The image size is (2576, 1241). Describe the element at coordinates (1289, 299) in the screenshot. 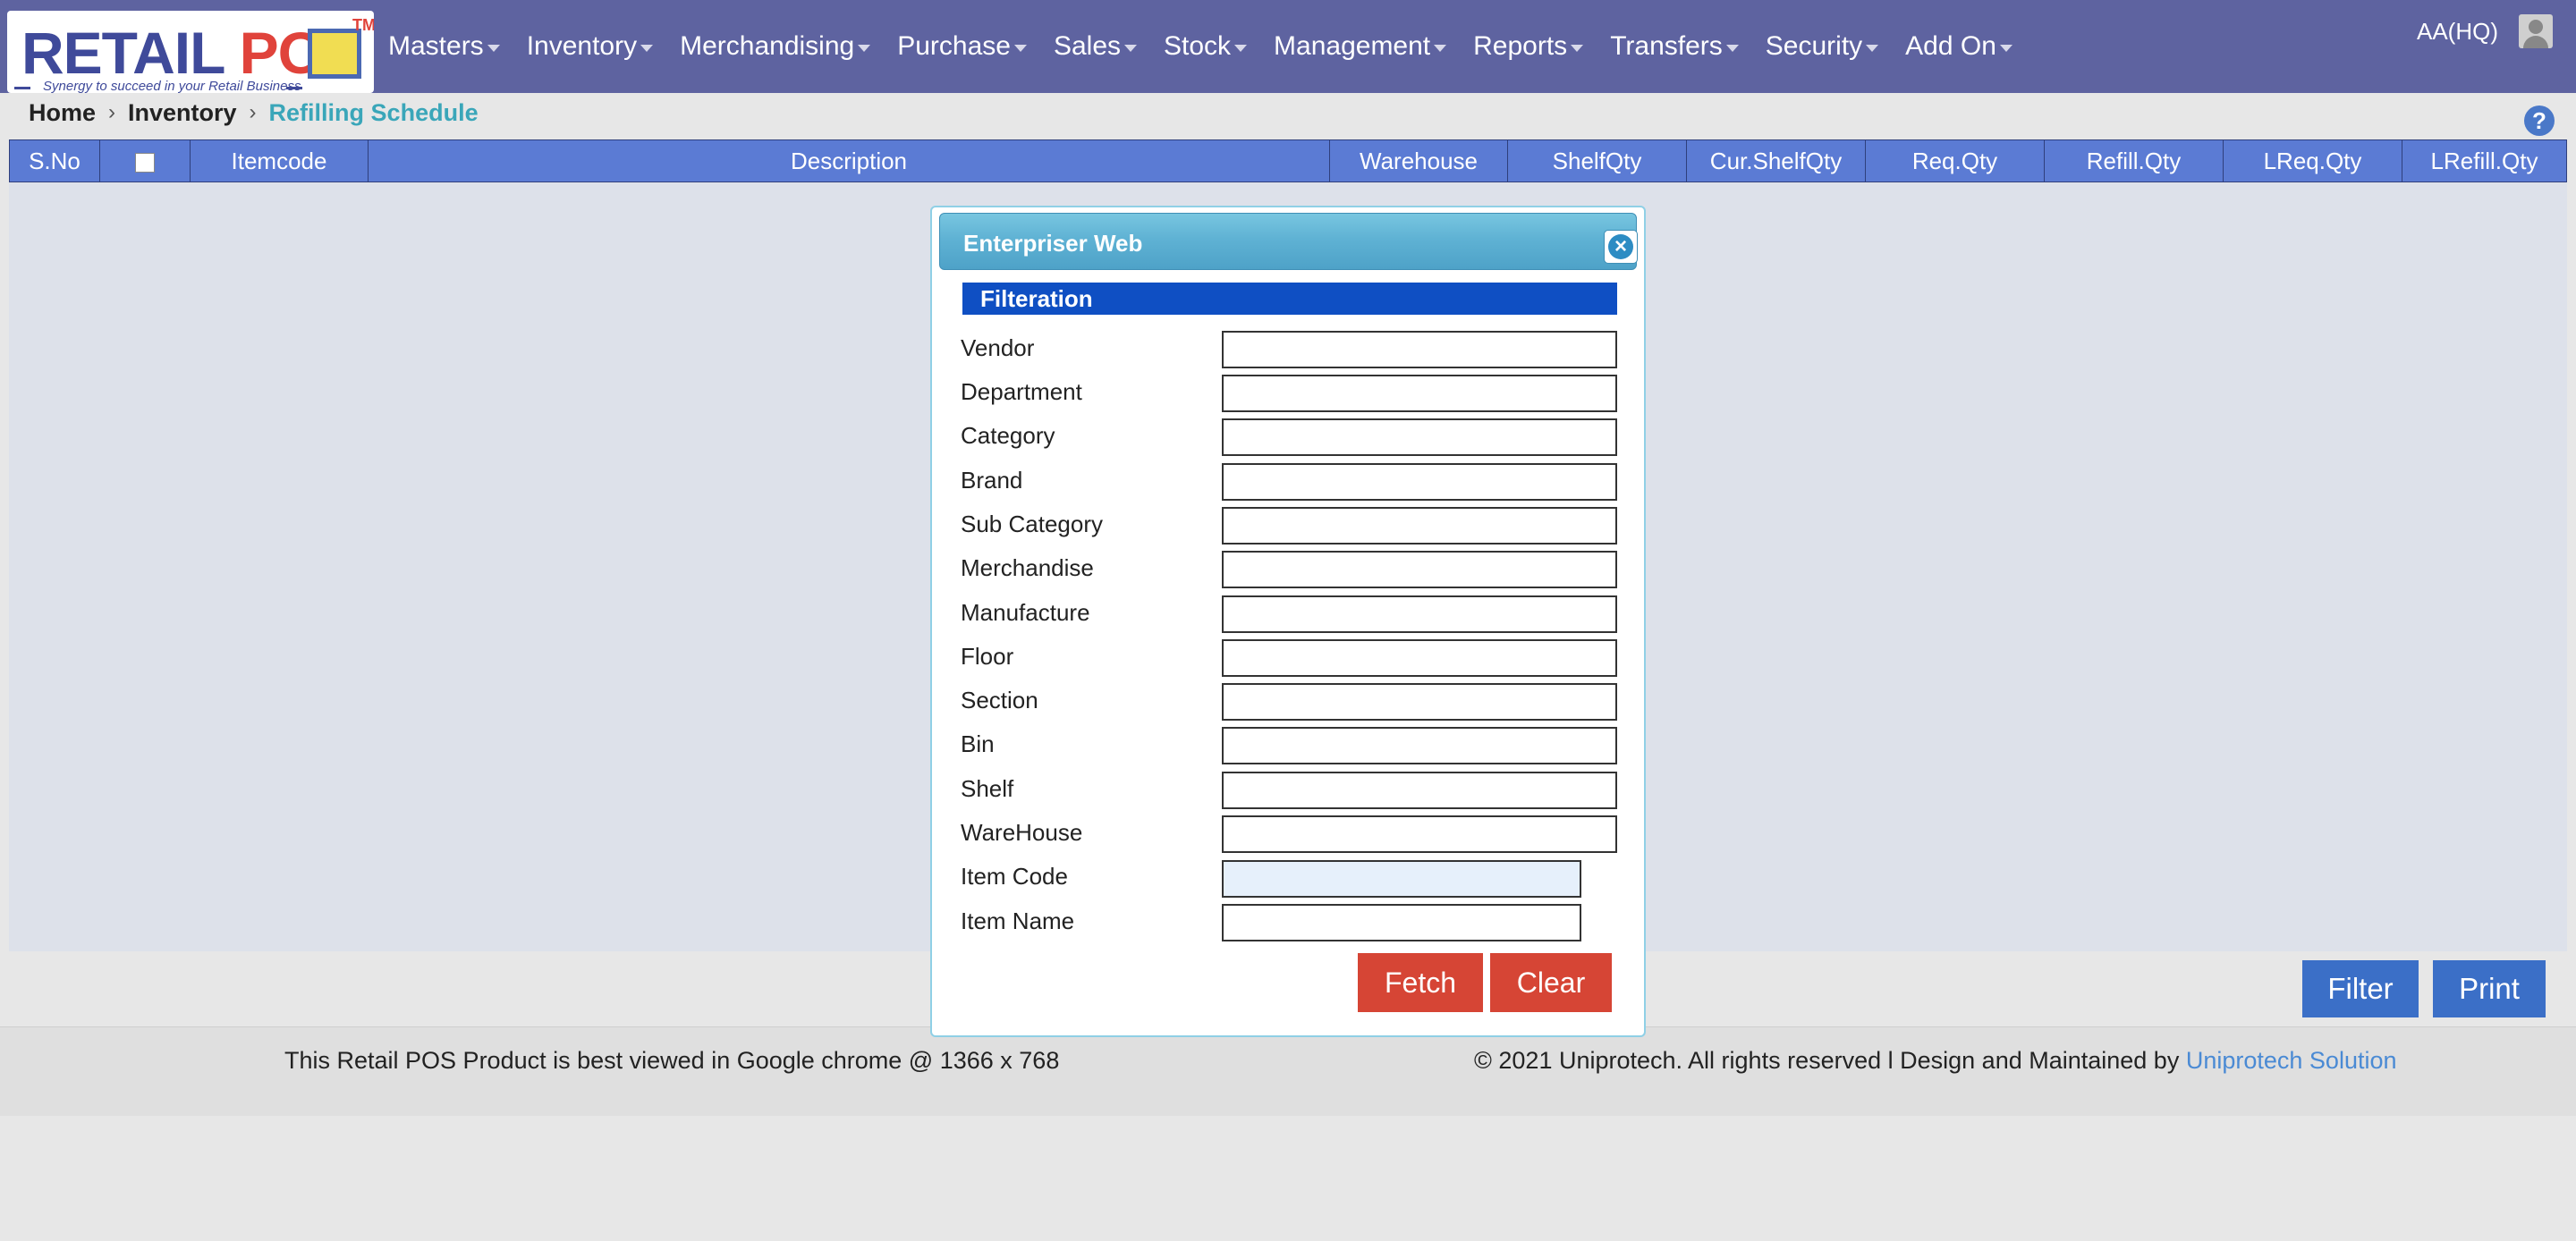

I see `filteration-header: Filteration` at that location.